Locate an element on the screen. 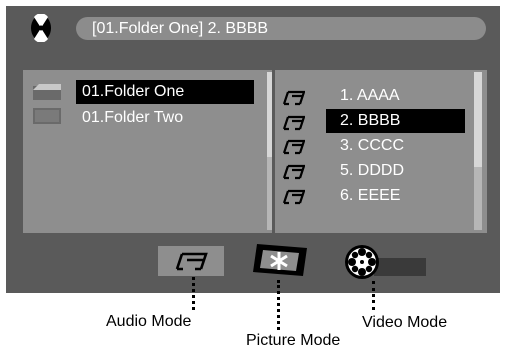 The width and height of the screenshot is (506, 350). audio-mode-leader is located at coordinates (193, 293).